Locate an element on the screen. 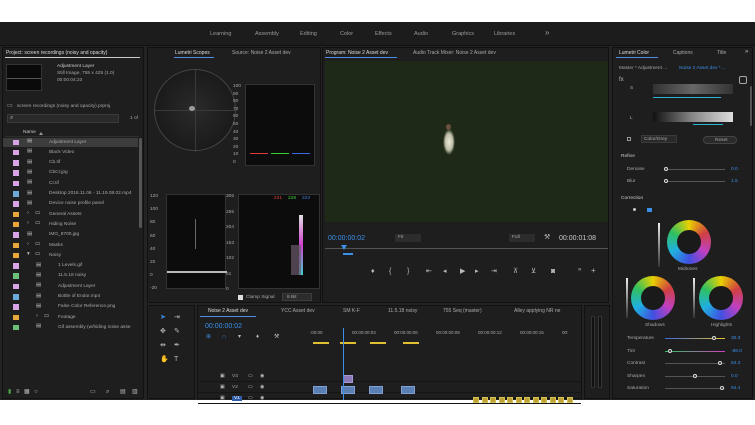 The width and height of the screenshot is (755, 425). color-grey-select: Color/Grey is located at coordinates (659, 139).